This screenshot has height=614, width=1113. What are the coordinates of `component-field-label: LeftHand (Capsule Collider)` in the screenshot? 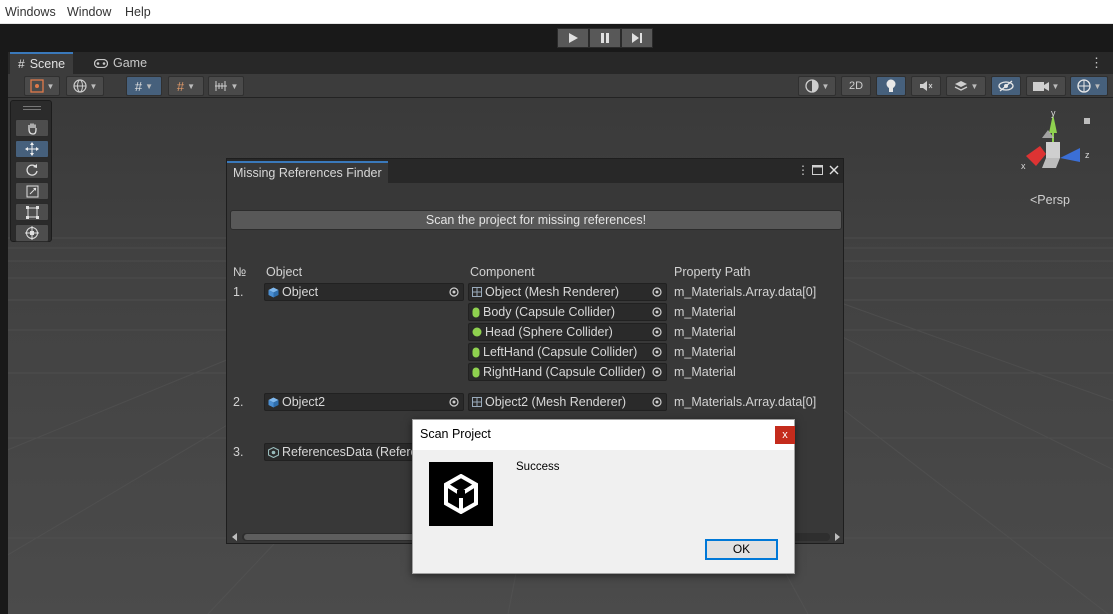 It's located at (560, 352).